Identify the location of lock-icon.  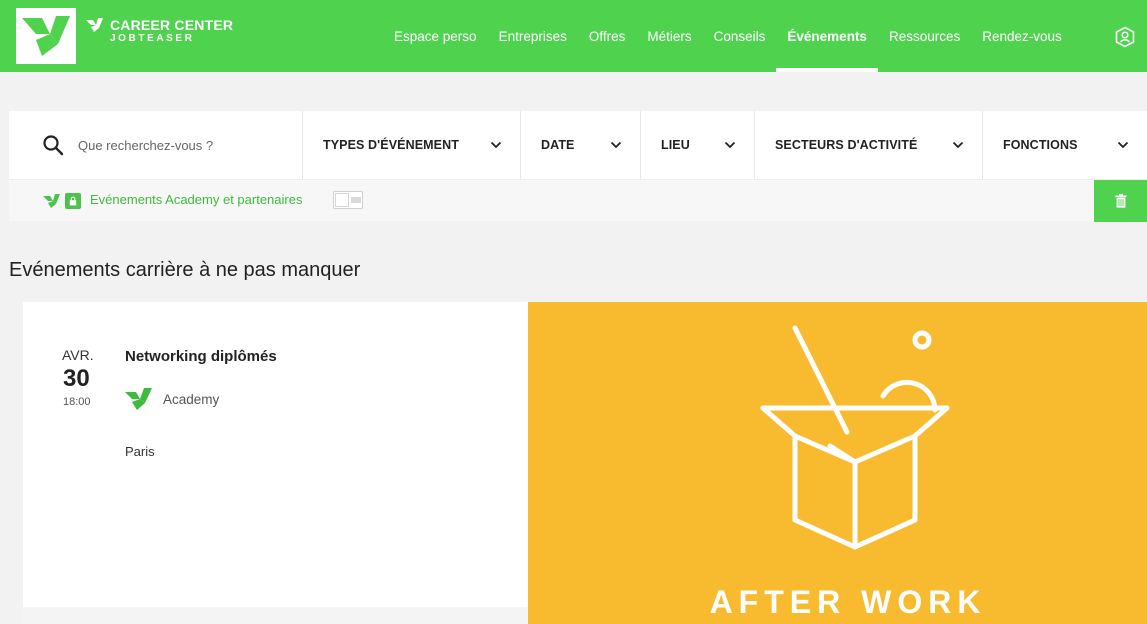
(73, 201).